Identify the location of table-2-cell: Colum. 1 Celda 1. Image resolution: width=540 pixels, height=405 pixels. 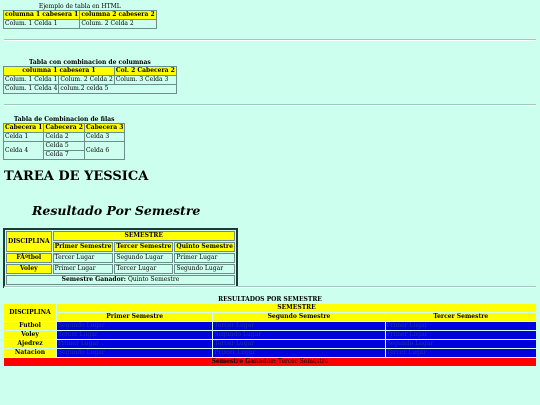
(31, 80).